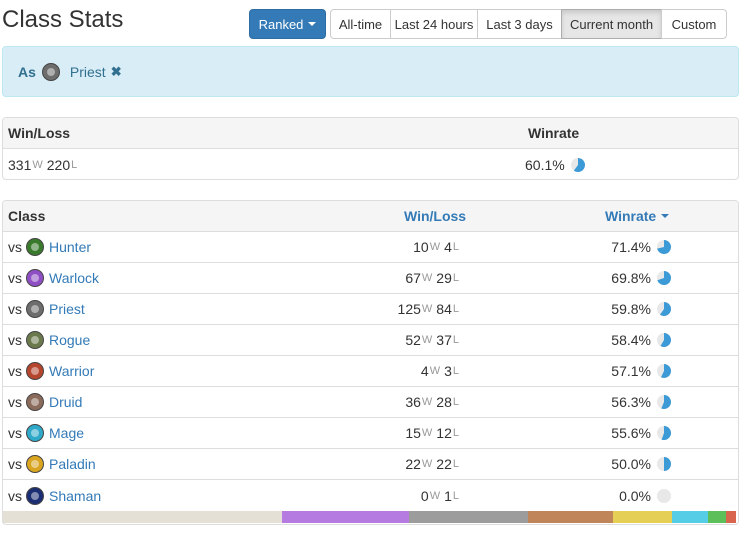 This screenshot has height=535, width=742. What do you see at coordinates (434, 402) in the screenshot?
I see `winloss-cell: 36 W 28 L` at bounding box center [434, 402].